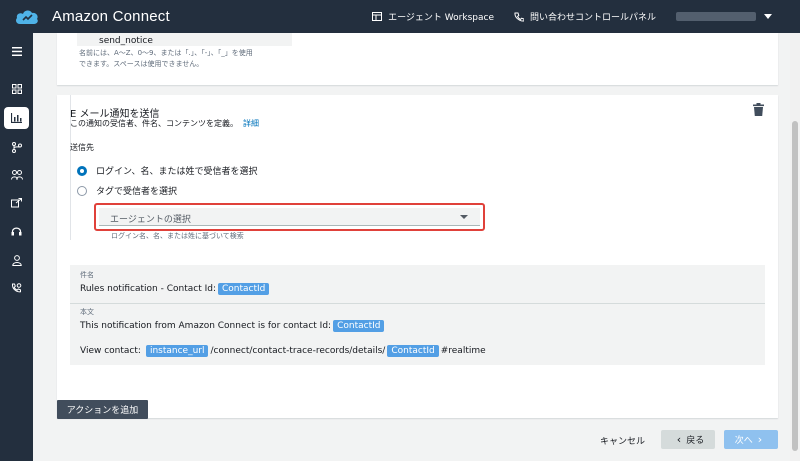  Describe the element at coordinates (464, 217) in the screenshot. I see `caret-down-icon` at that location.